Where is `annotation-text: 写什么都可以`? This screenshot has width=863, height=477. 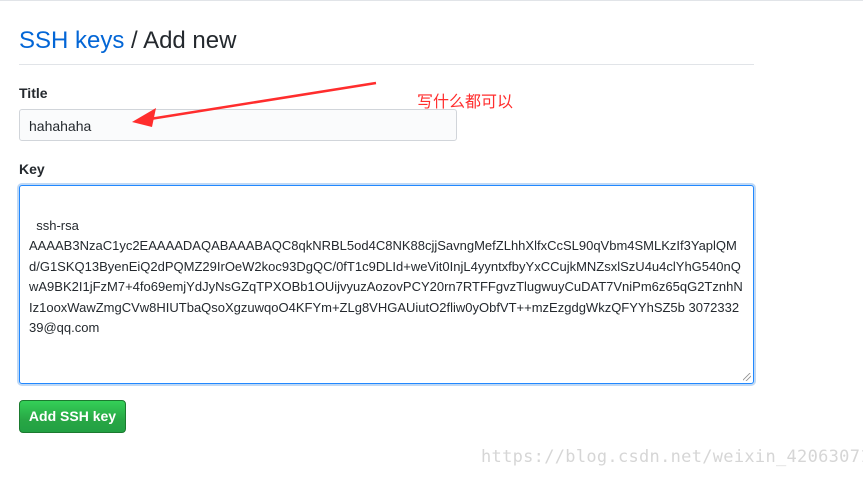
annotation-text: 写什么都可以 is located at coordinates (465, 101).